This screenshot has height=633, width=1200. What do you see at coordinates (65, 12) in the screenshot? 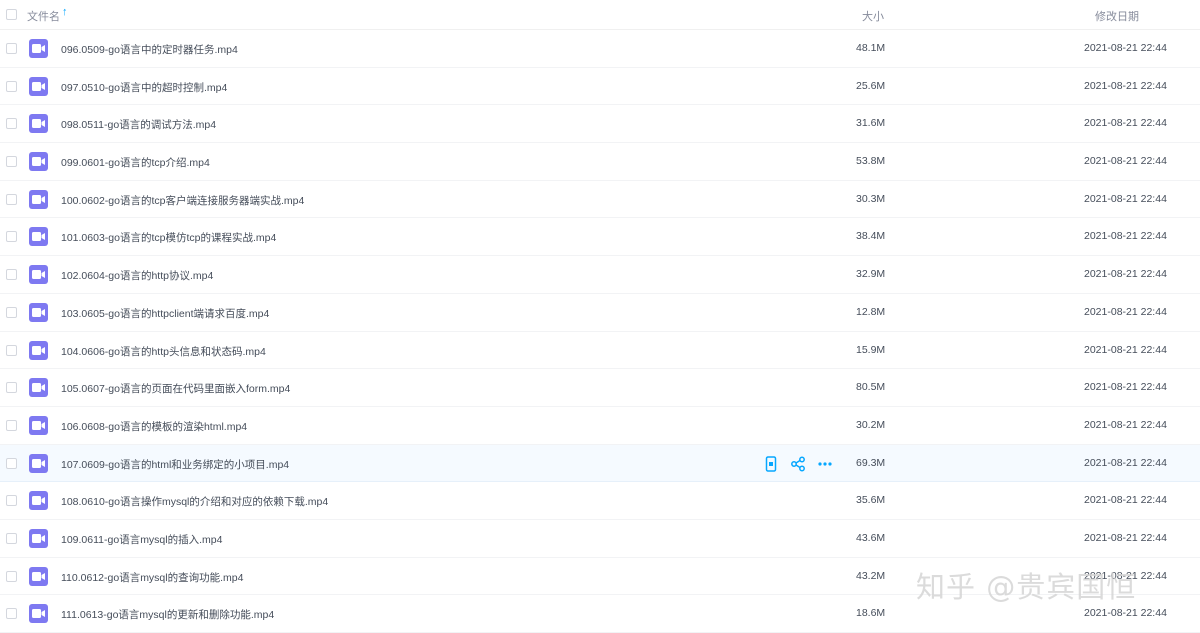
I see `sort-up-arrow-icon: ↑` at bounding box center [65, 12].